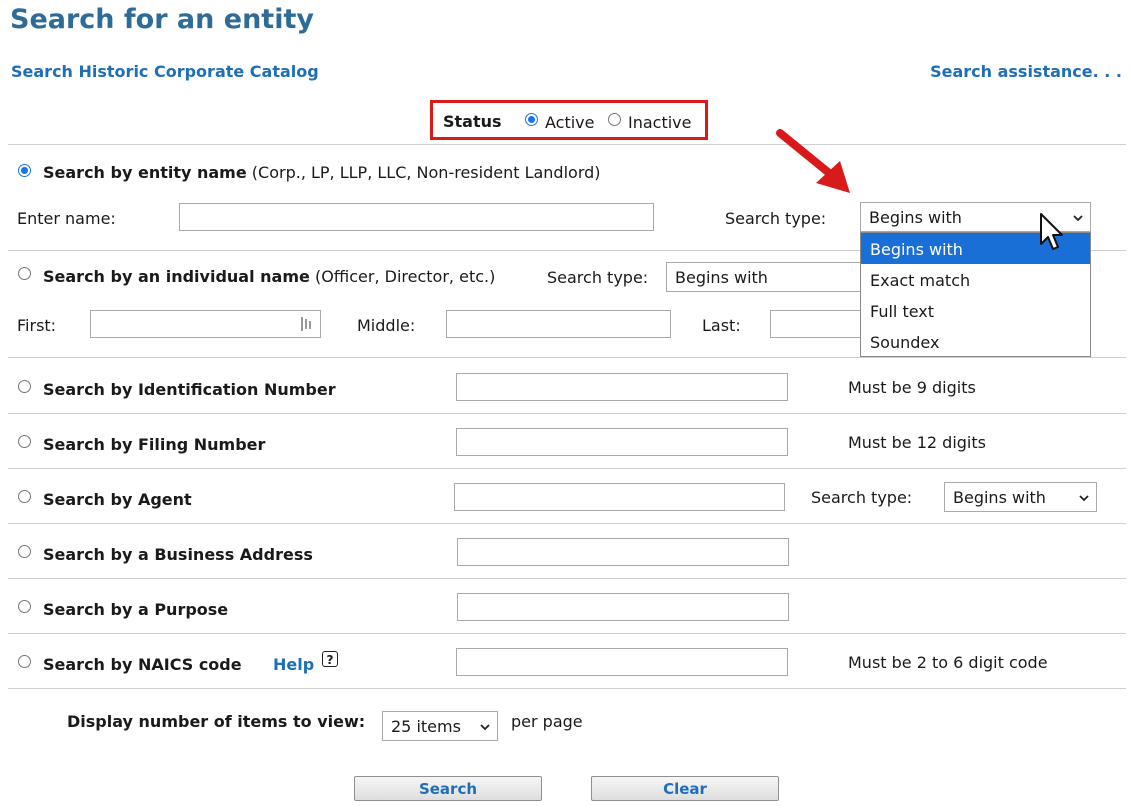 The image size is (1131, 806). I want to click on status-active-radio, so click(531, 119).